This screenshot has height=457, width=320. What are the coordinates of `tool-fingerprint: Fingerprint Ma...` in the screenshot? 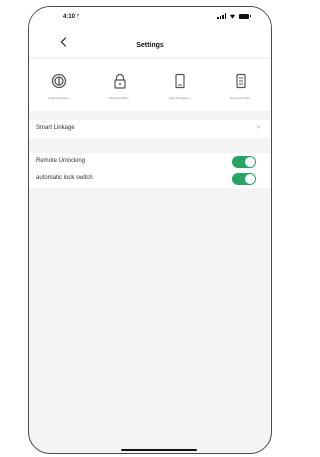 It's located at (59, 85).